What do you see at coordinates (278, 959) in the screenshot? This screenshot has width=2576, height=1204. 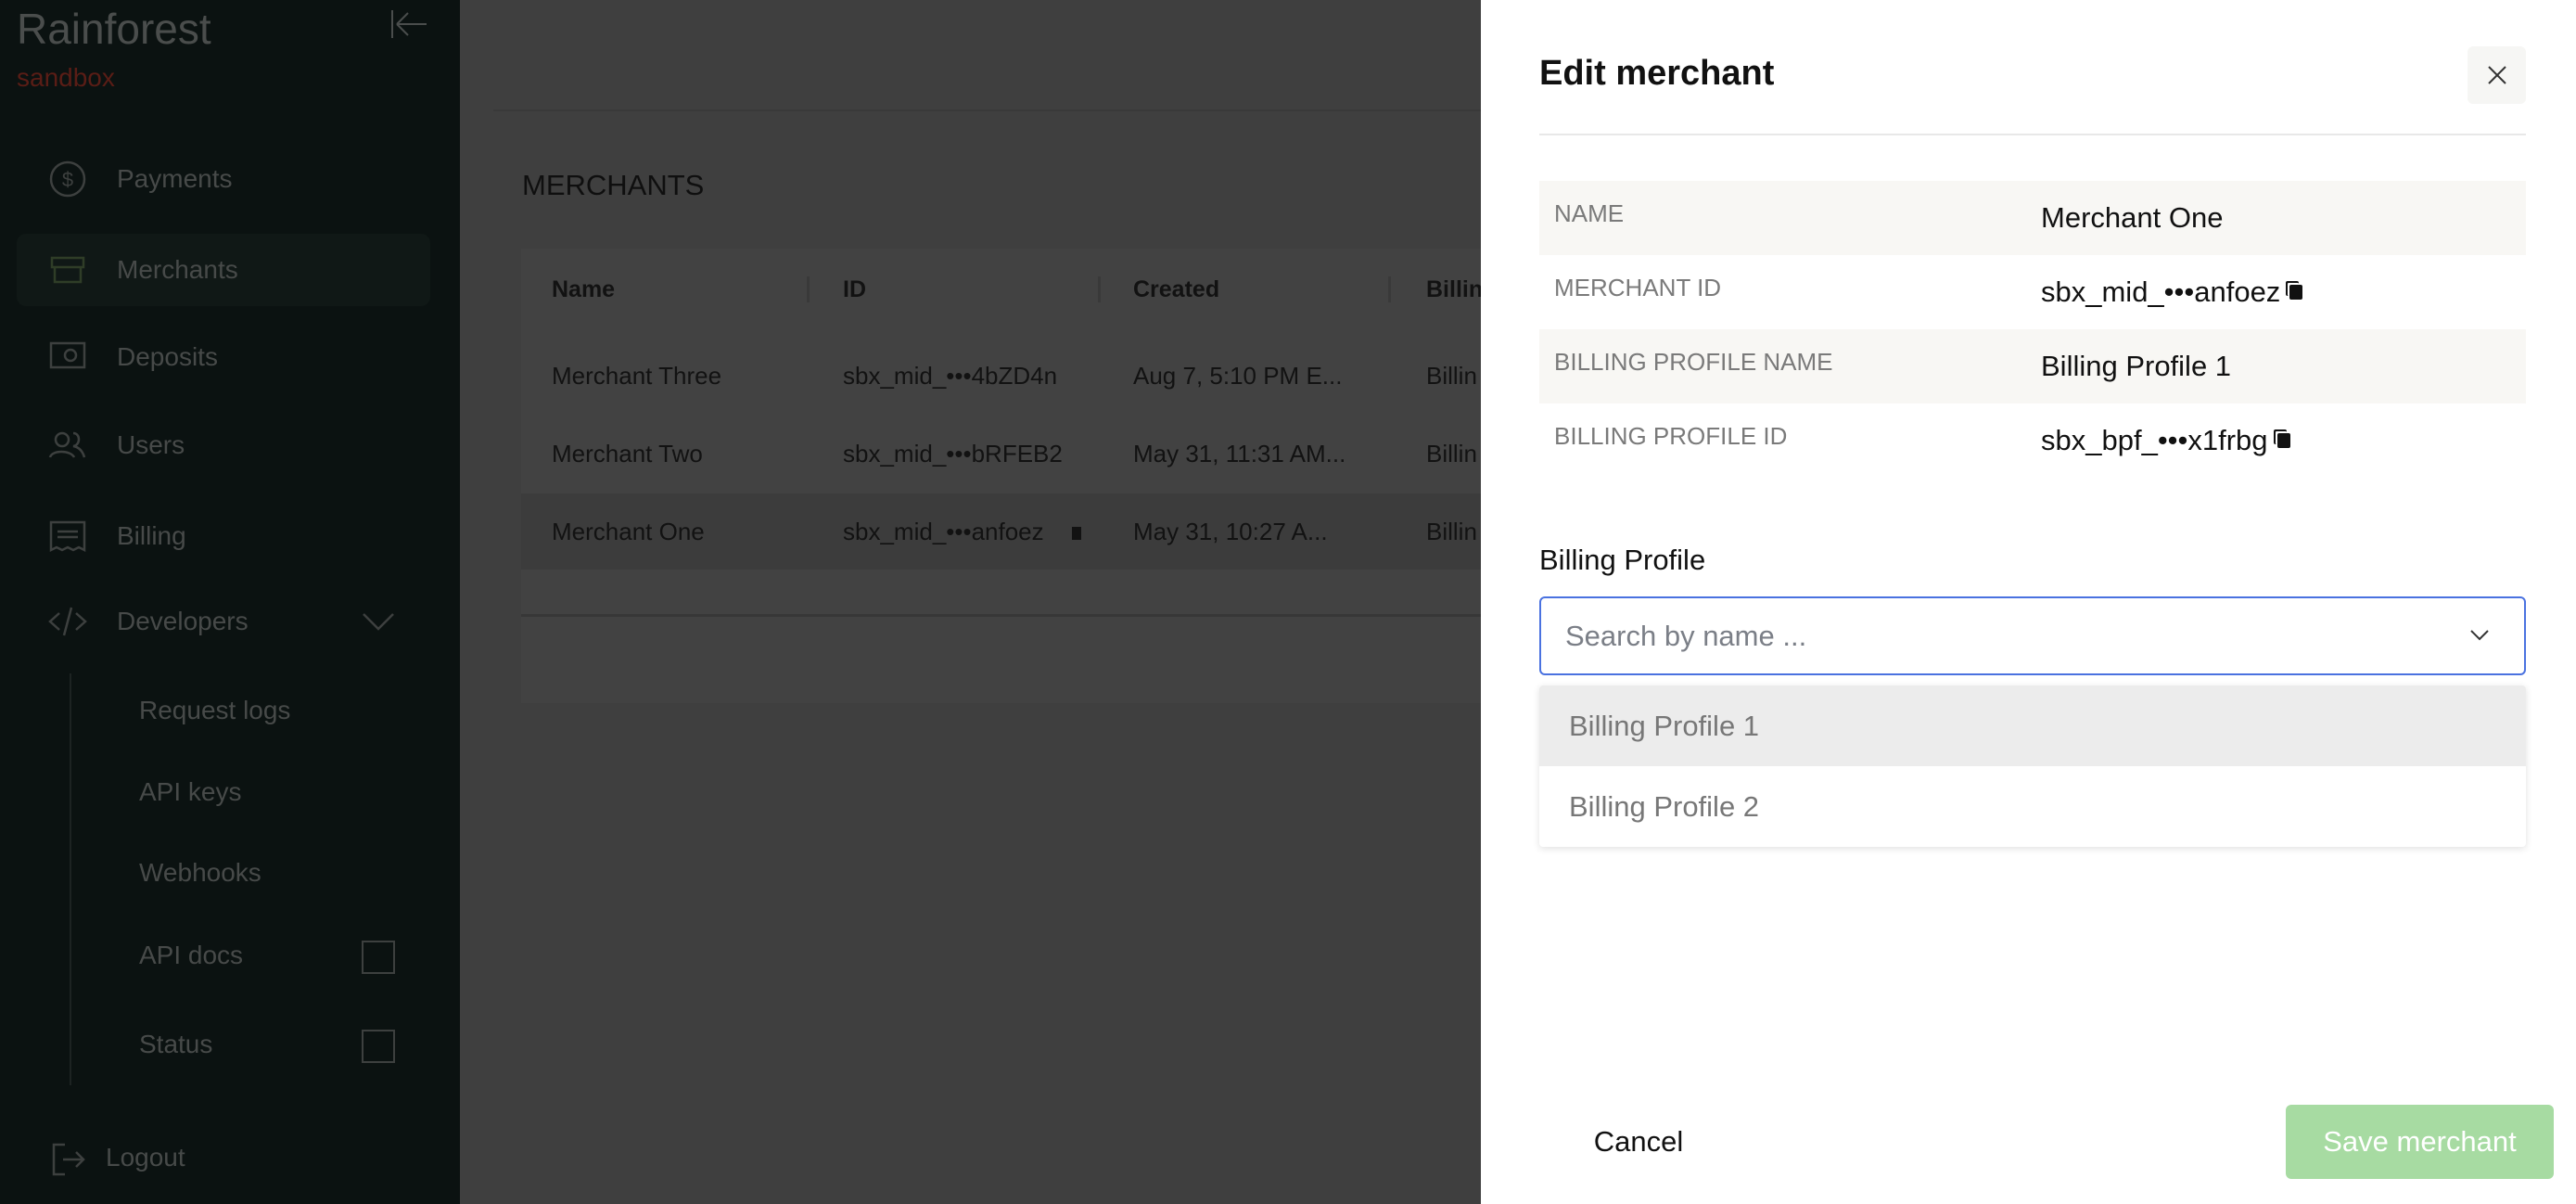 I see `sidebar-item-api-docs: API docs` at bounding box center [278, 959].